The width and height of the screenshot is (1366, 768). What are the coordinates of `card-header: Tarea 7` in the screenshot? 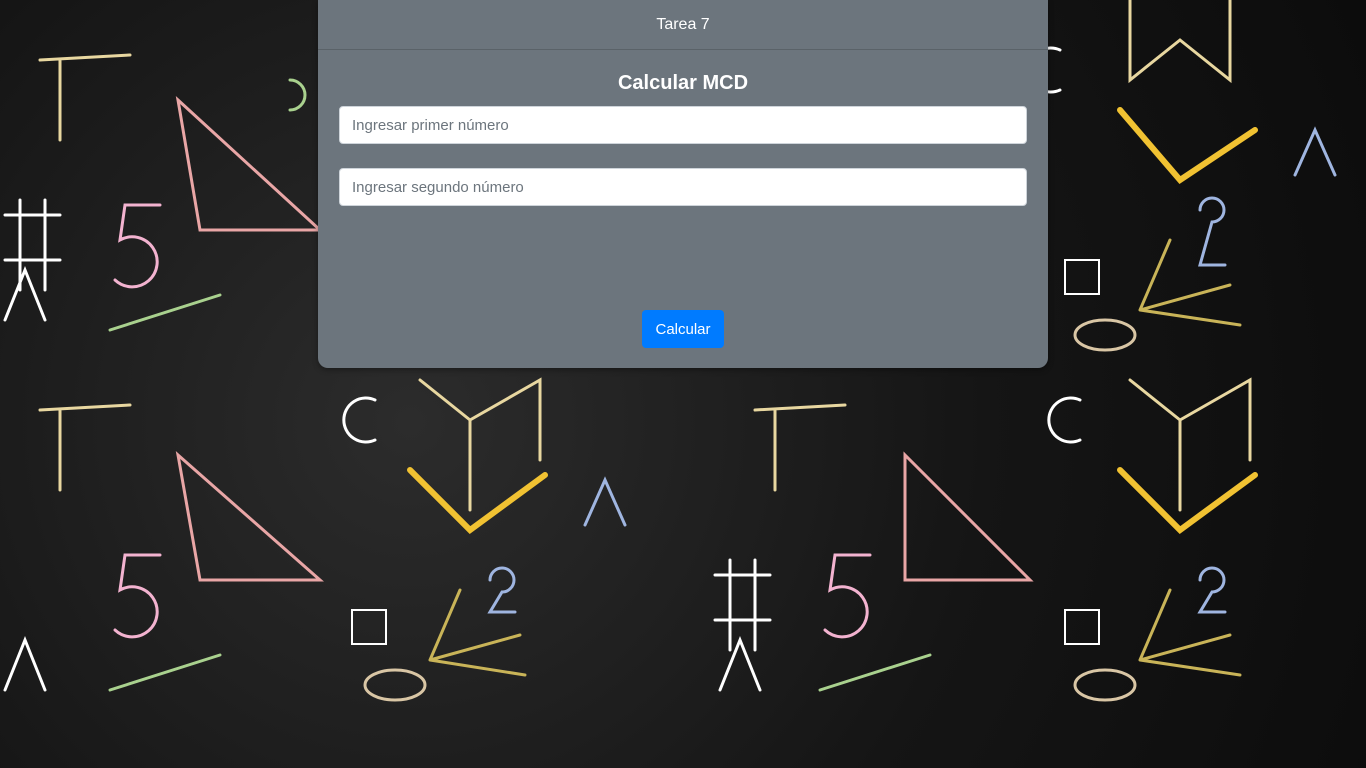 It's located at (683, 25).